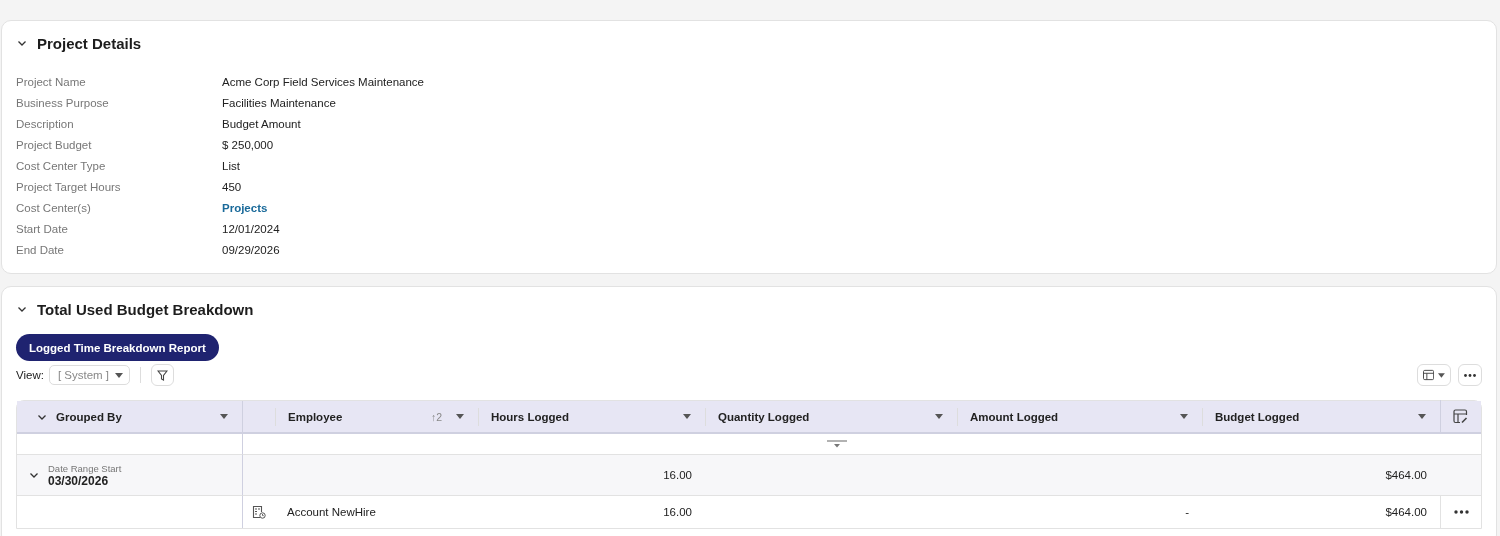  I want to click on timesheet-icon, so click(259, 512).